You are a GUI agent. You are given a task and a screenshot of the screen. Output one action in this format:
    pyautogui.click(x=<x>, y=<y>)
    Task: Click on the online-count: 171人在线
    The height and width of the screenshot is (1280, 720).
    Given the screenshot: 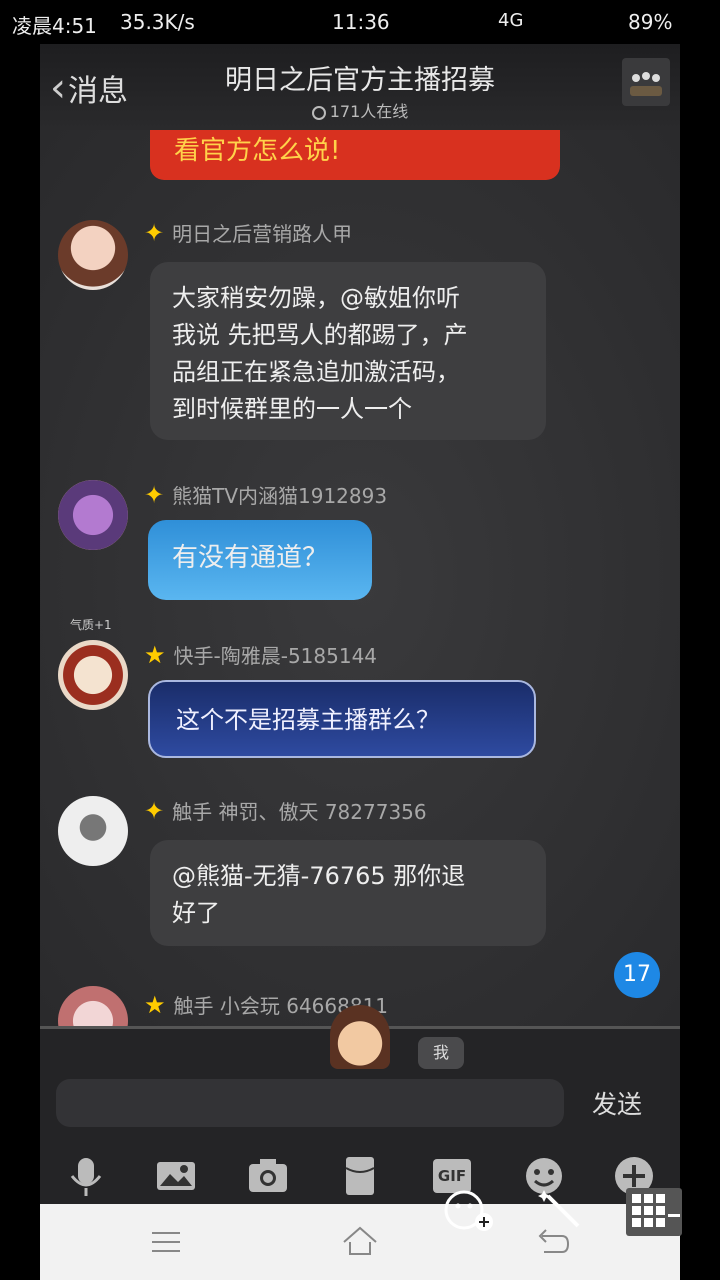 What is the action you would take?
    pyautogui.click(x=360, y=110)
    